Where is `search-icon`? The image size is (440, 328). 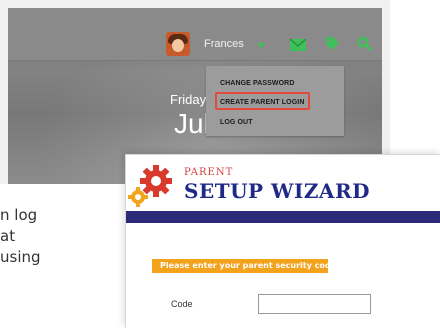 search-icon is located at coordinates (364, 45).